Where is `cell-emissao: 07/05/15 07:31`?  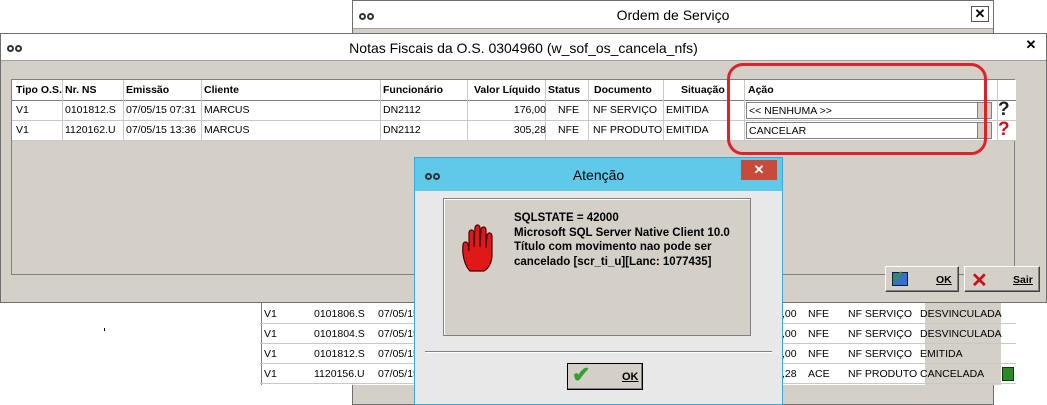
cell-emissao: 07/05/15 07:31 is located at coordinates (161, 110).